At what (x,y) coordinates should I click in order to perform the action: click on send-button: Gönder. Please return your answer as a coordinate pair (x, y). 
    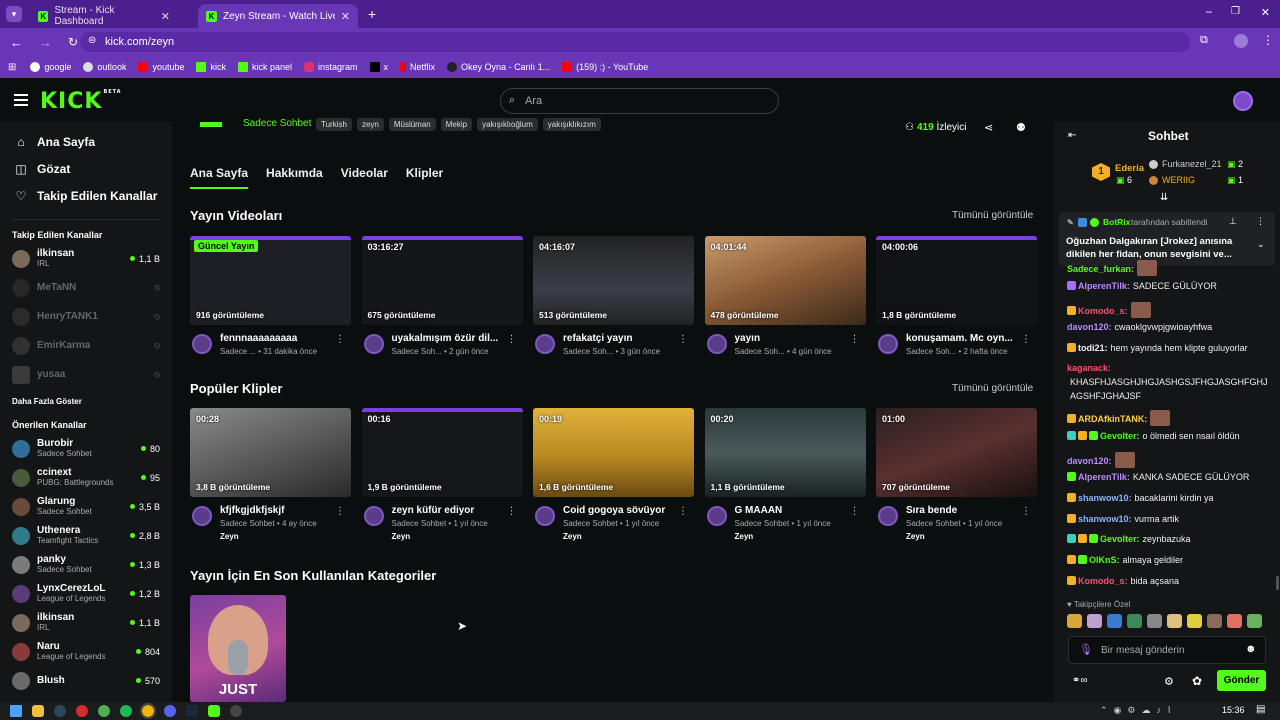
    Looking at the image, I should click on (1241, 680).